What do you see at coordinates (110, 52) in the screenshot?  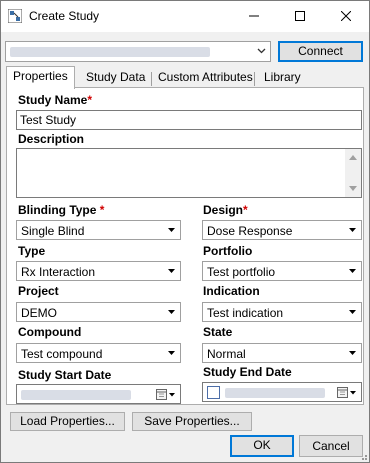 I see `server-value-redacted` at bounding box center [110, 52].